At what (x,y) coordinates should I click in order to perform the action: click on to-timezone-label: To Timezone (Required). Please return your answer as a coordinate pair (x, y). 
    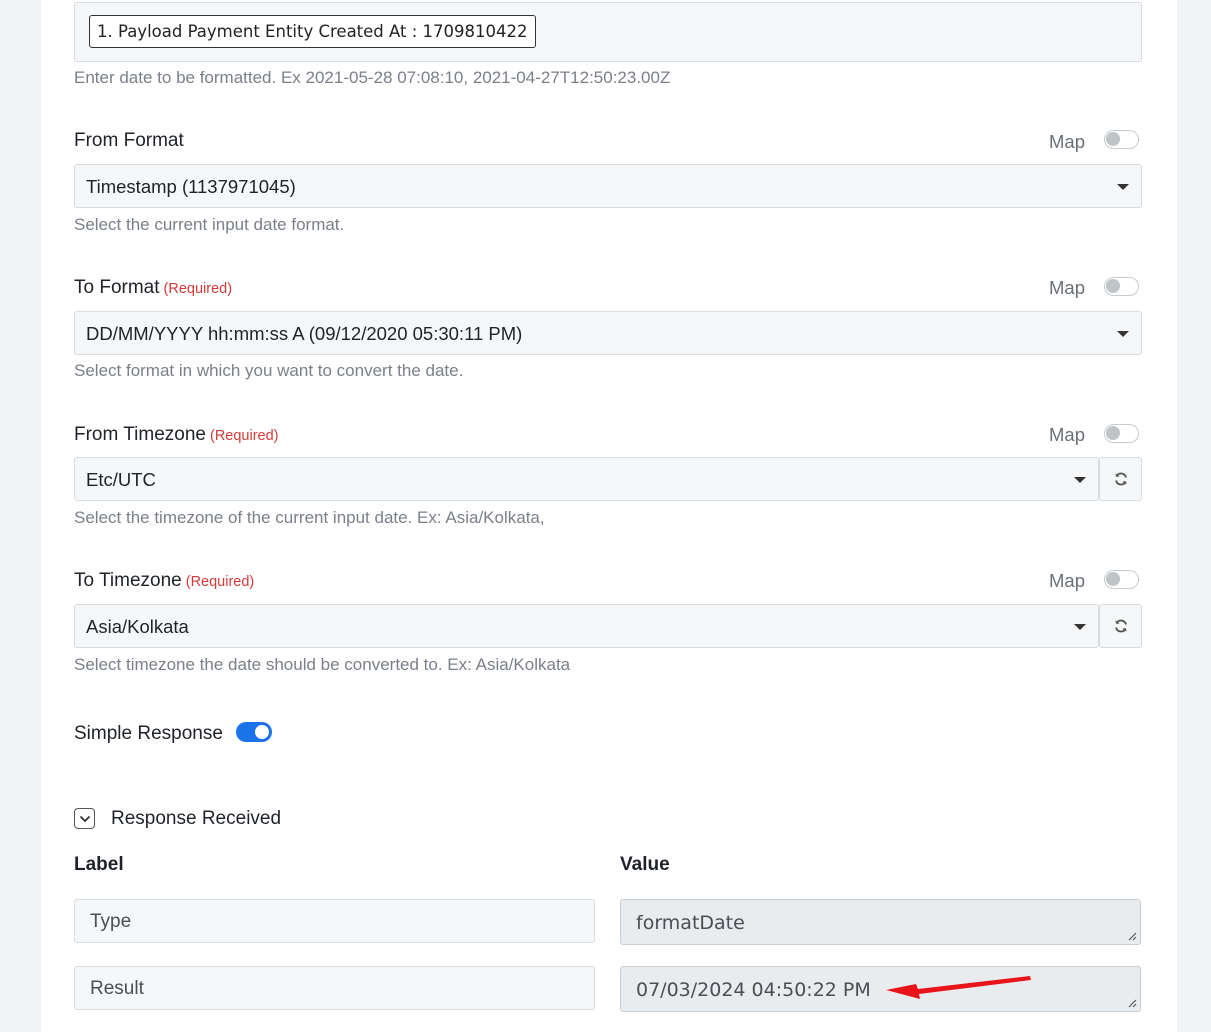
    Looking at the image, I should click on (164, 580).